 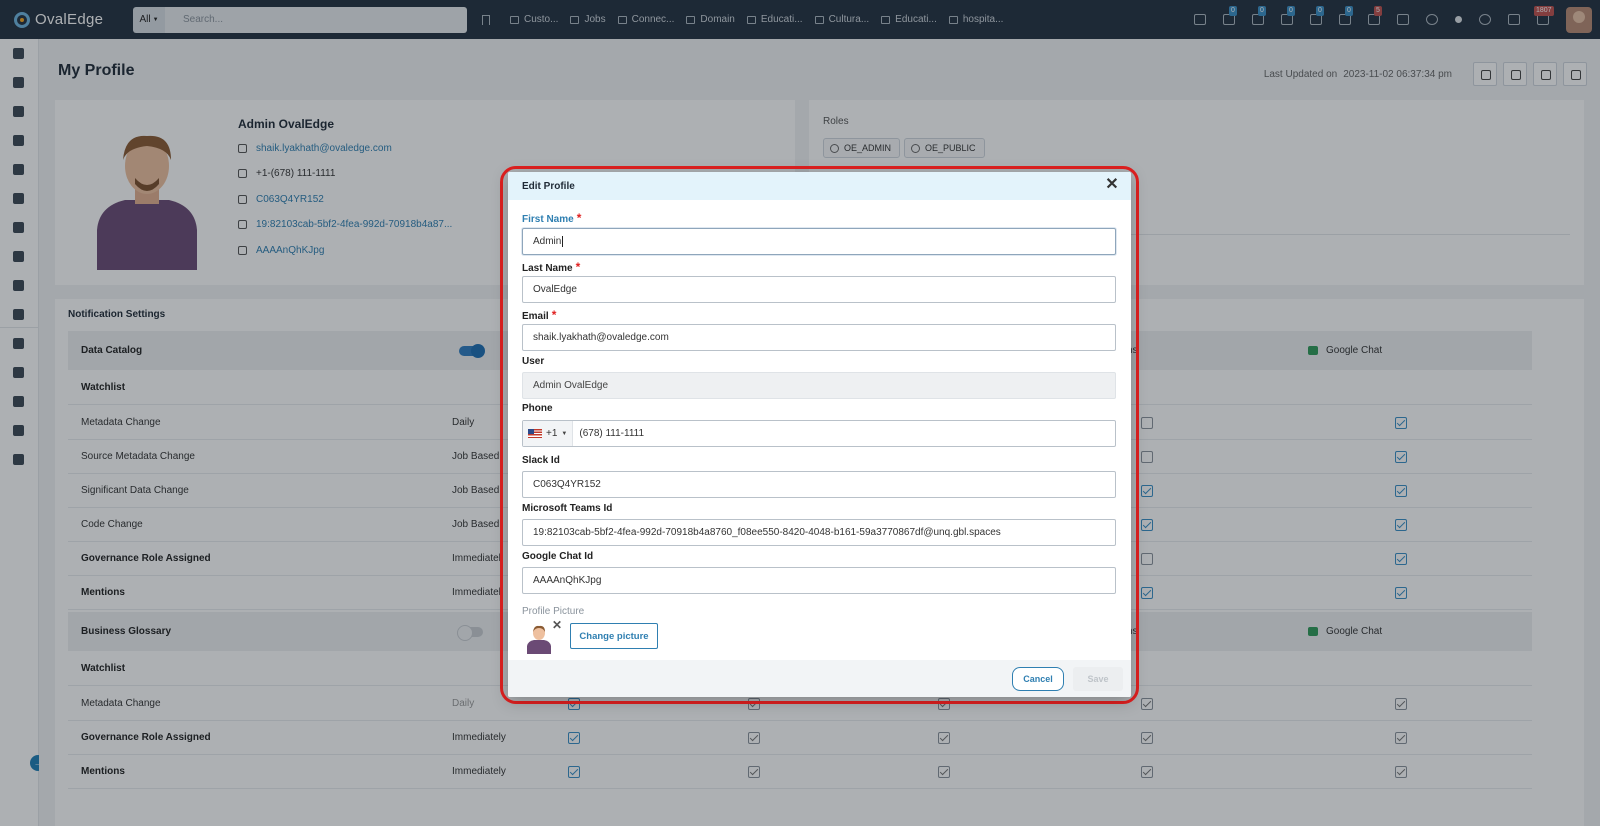 What do you see at coordinates (558, 556) in the screenshot?
I see `gchat-id-label: Google Chat Id` at bounding box center [558, 556].